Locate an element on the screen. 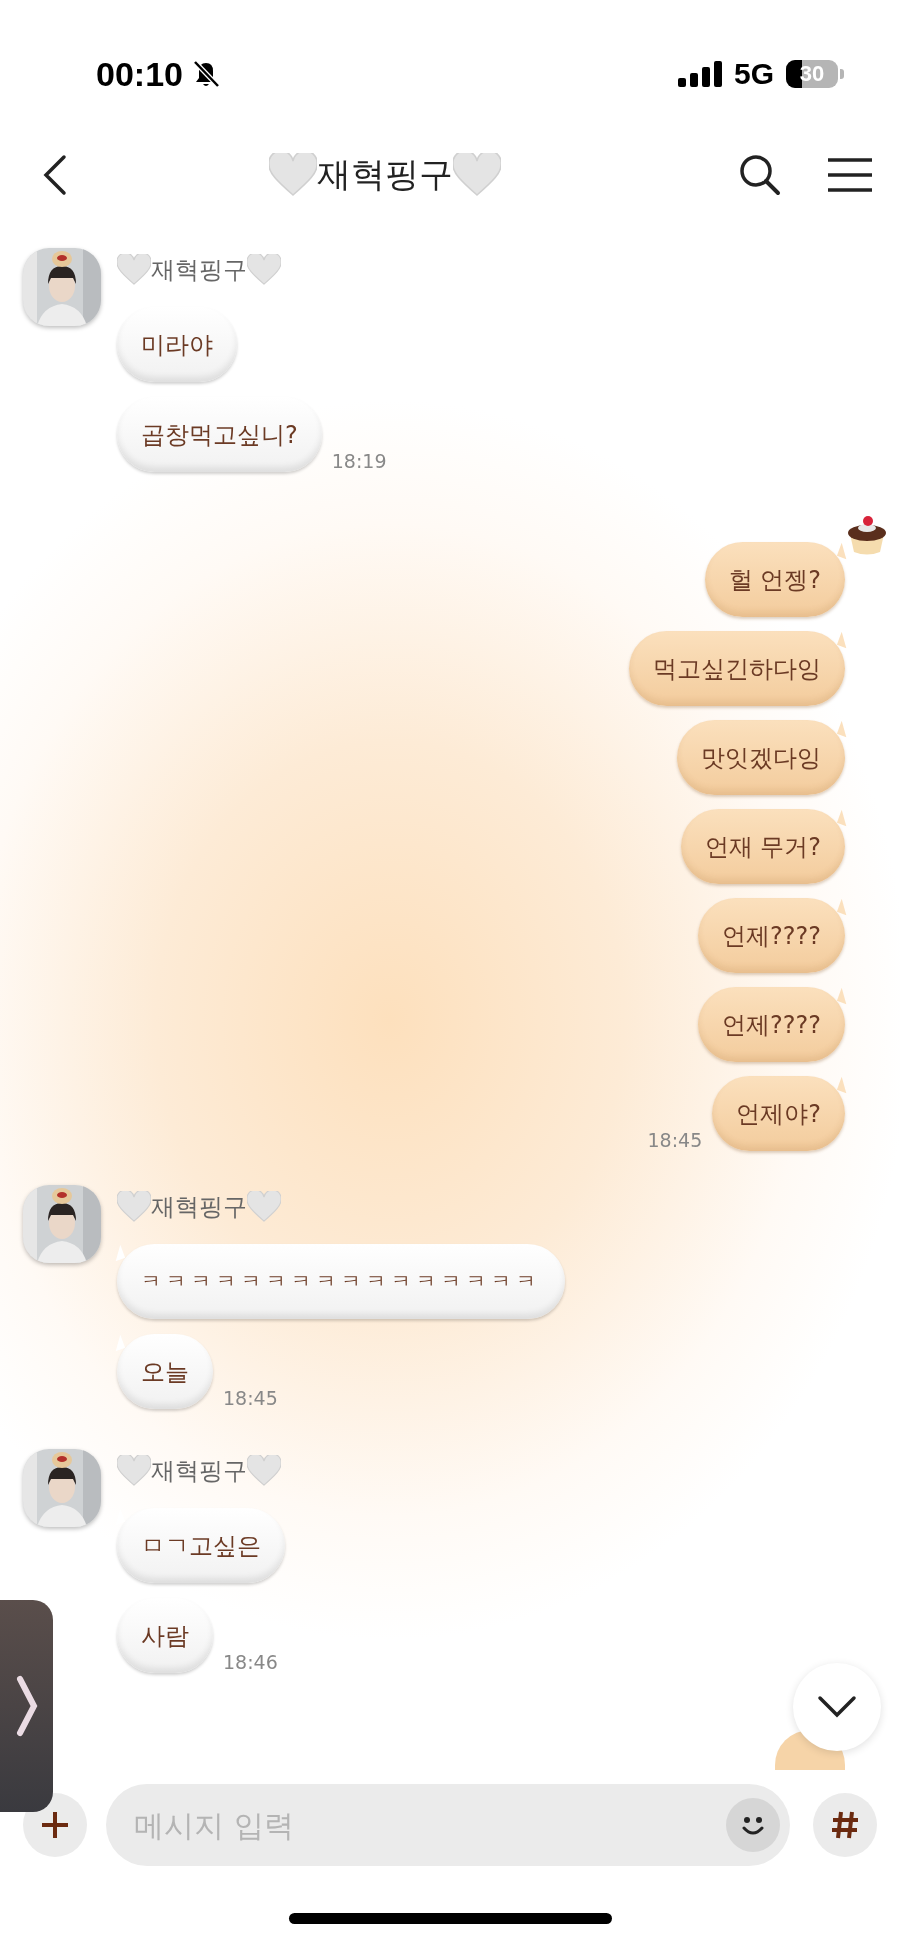 The height and width of the screenshot is (1957, 900). chevron-down-icon is located at coordinates (837, 1707).